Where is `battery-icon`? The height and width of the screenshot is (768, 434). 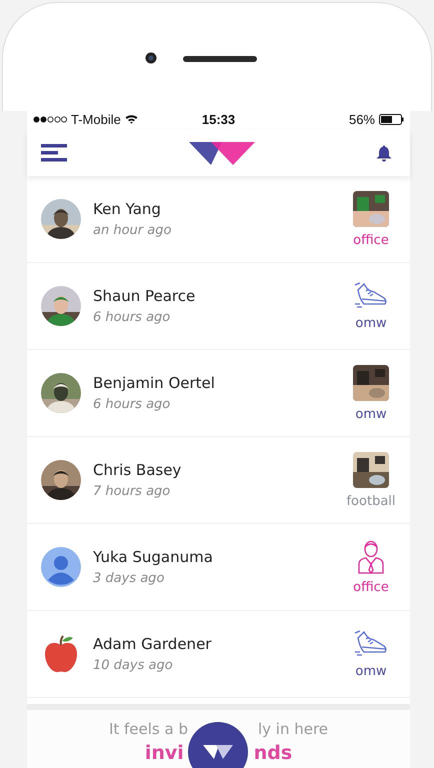 battery-icon is located at coordinates (391, 119).